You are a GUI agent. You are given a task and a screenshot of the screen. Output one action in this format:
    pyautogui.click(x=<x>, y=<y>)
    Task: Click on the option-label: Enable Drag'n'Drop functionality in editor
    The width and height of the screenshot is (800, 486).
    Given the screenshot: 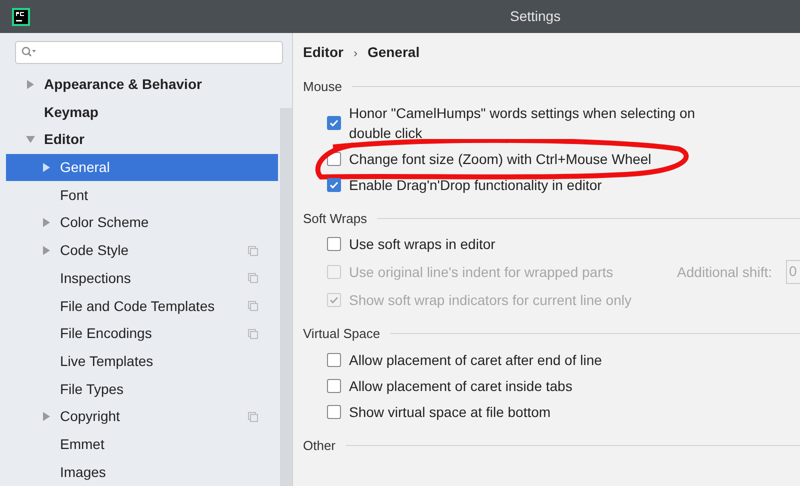 What is the action you would take?
    pyautogui.click(x=475, y=185)
    